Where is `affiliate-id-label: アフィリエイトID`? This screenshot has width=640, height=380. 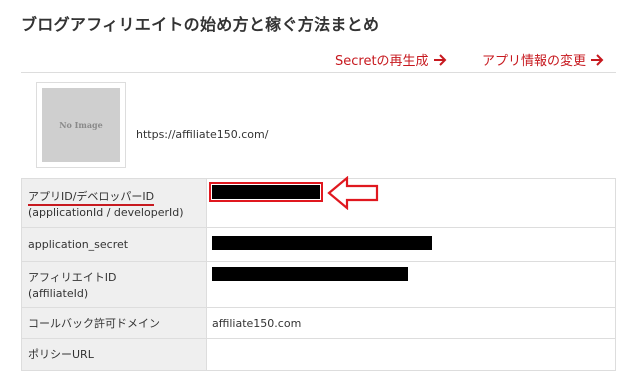 affiliate-id-label: アフィリエイトID is located at coordinates (72, 277).